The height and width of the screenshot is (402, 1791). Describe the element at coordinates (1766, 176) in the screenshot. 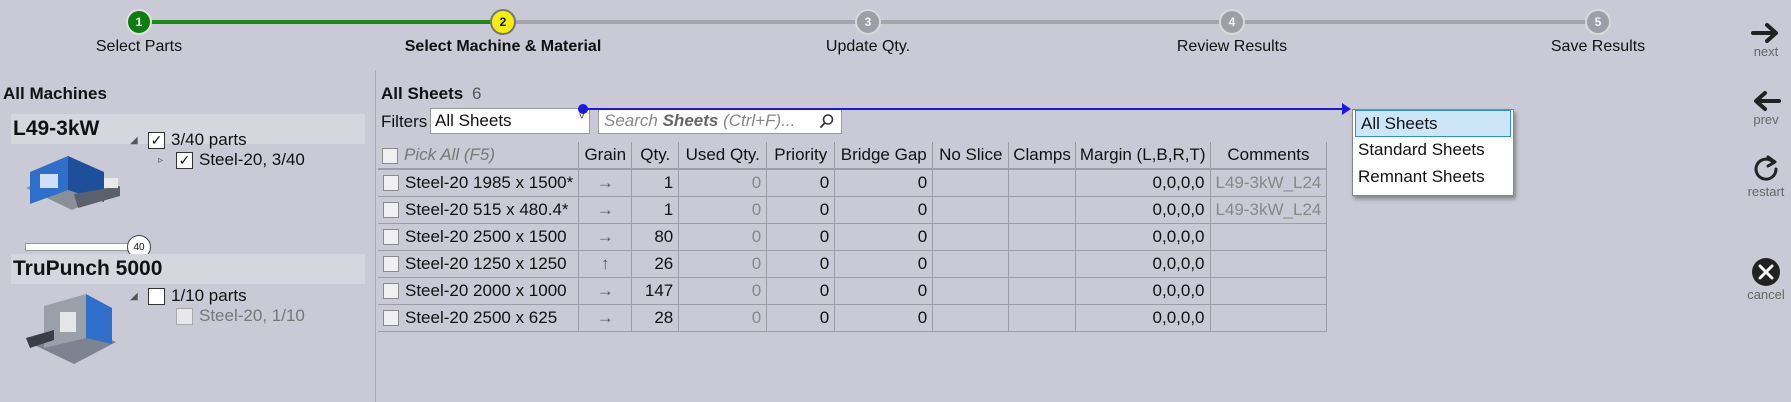

I see `restart-button: restart` at that location.